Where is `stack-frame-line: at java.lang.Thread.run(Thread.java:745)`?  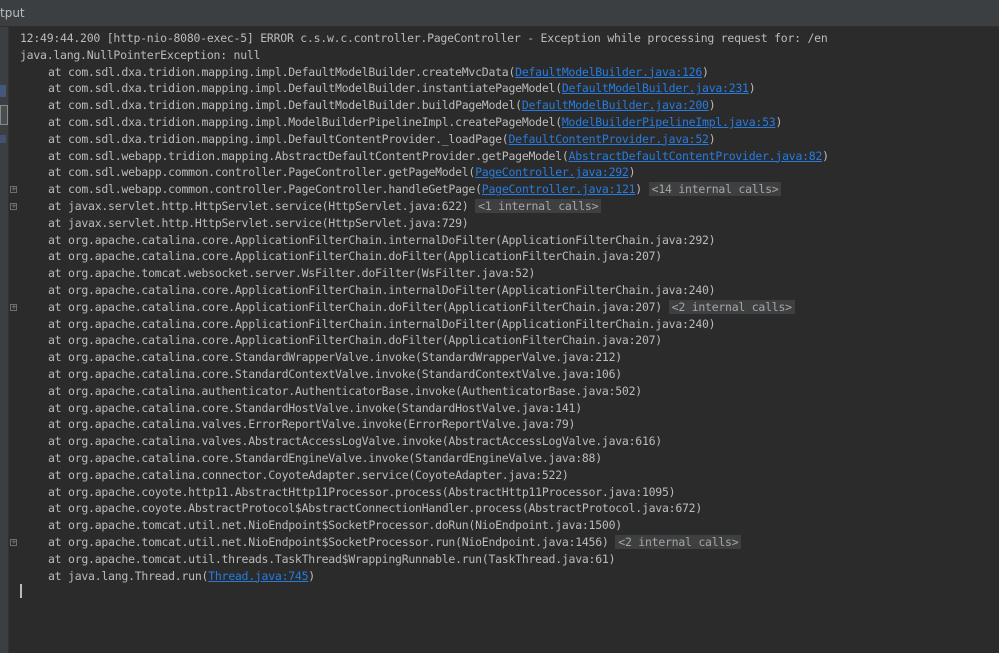
stack-frame-line: at java.lang.Thread.run(Thread.java:745) is located at coordinates (509, 576).